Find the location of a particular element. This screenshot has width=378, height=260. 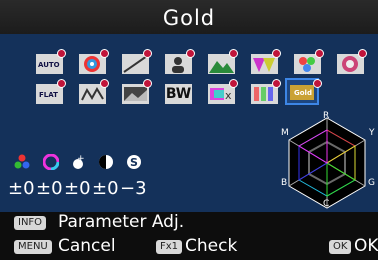

preset-muted-dot-icon is located at coordinates (319, 53).